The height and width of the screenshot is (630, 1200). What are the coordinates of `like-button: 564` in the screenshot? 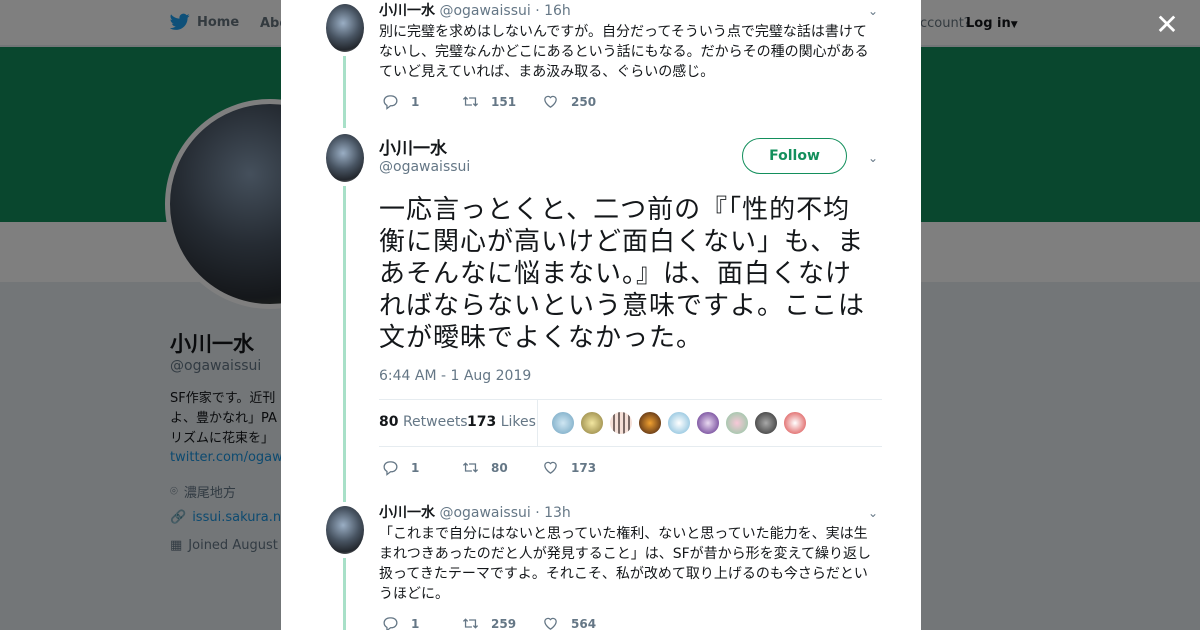 It's located at (582, 622).